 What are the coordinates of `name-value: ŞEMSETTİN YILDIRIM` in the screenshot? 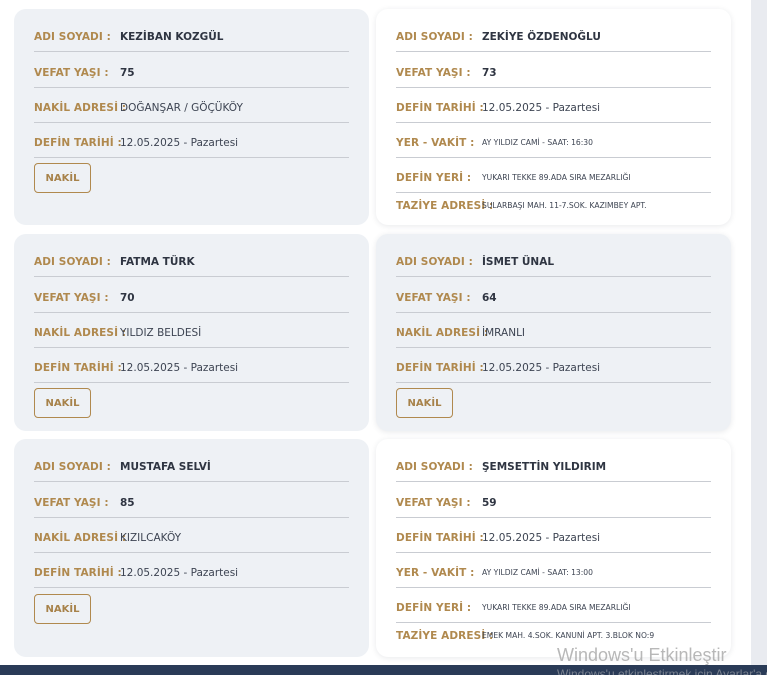 It's located at (544, 467).